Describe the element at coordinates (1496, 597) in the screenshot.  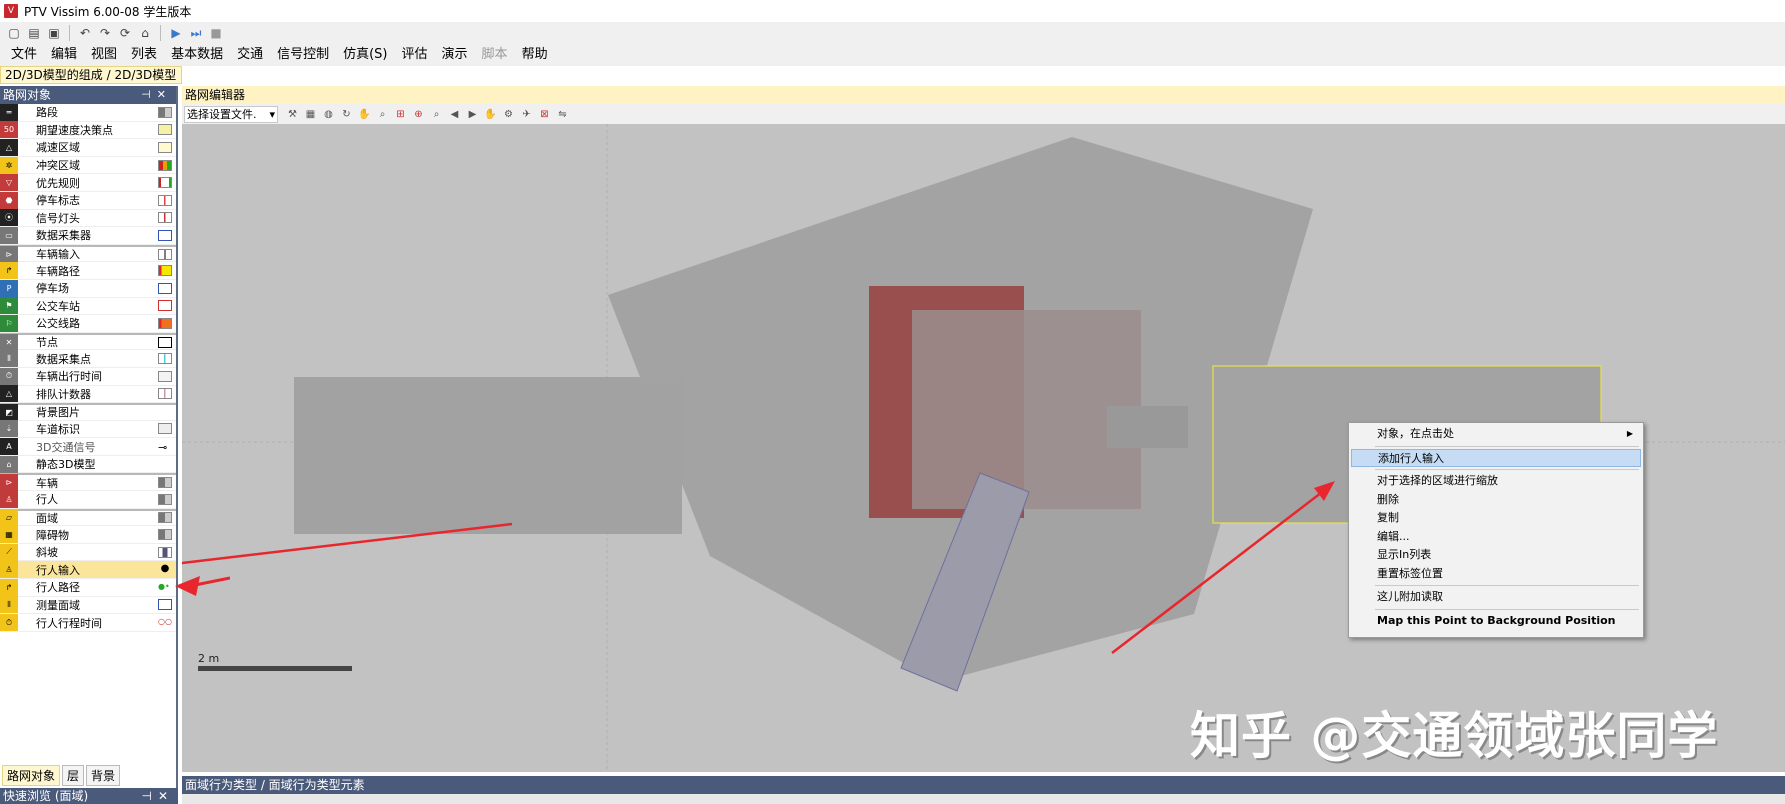
I see `cm-read-additionally-here: 这儿附加读取` at that location.